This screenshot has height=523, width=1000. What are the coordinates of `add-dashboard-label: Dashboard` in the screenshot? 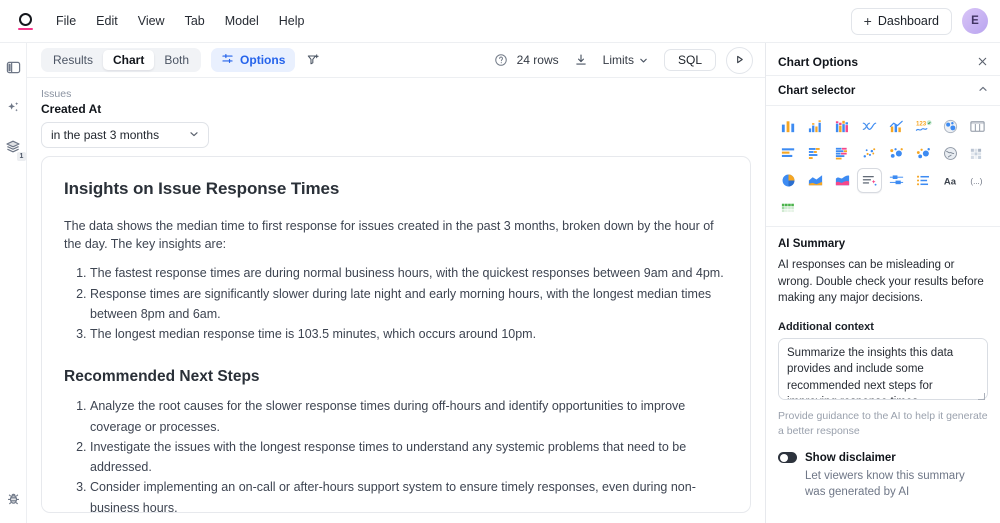 It's located at (908, 21).